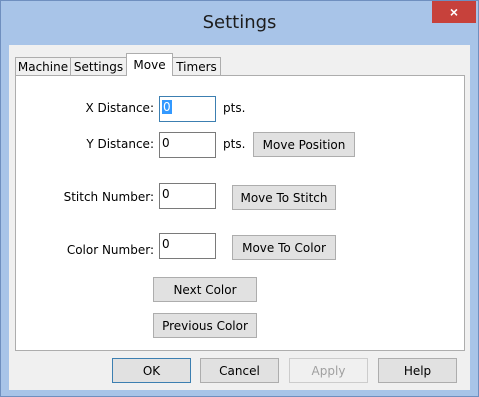 The height and width of the screenshot is (397, 479). Describe the element at coordinates (120, 144) in the screenshot. I see `y-distance-label: Y Distance:` at that location.